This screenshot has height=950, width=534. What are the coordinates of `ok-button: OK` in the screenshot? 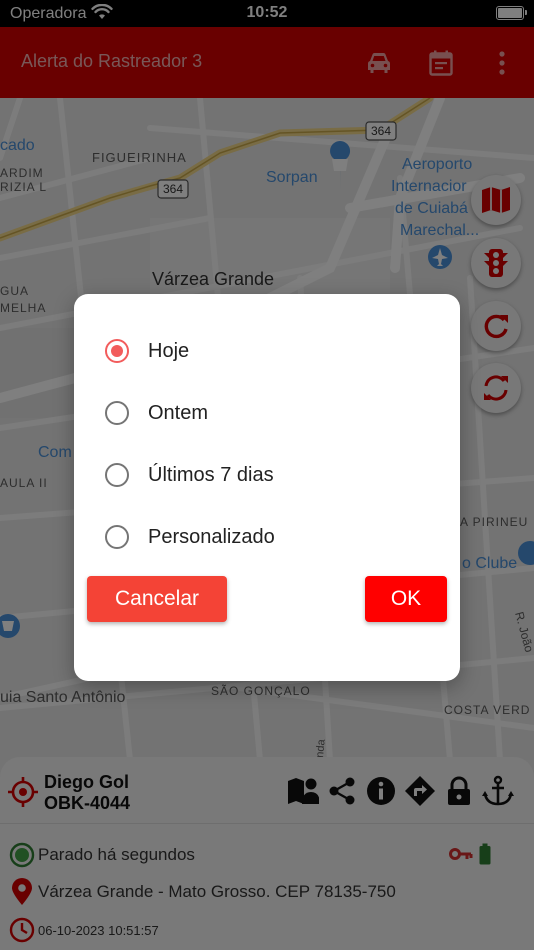 It's located at (406, 599).